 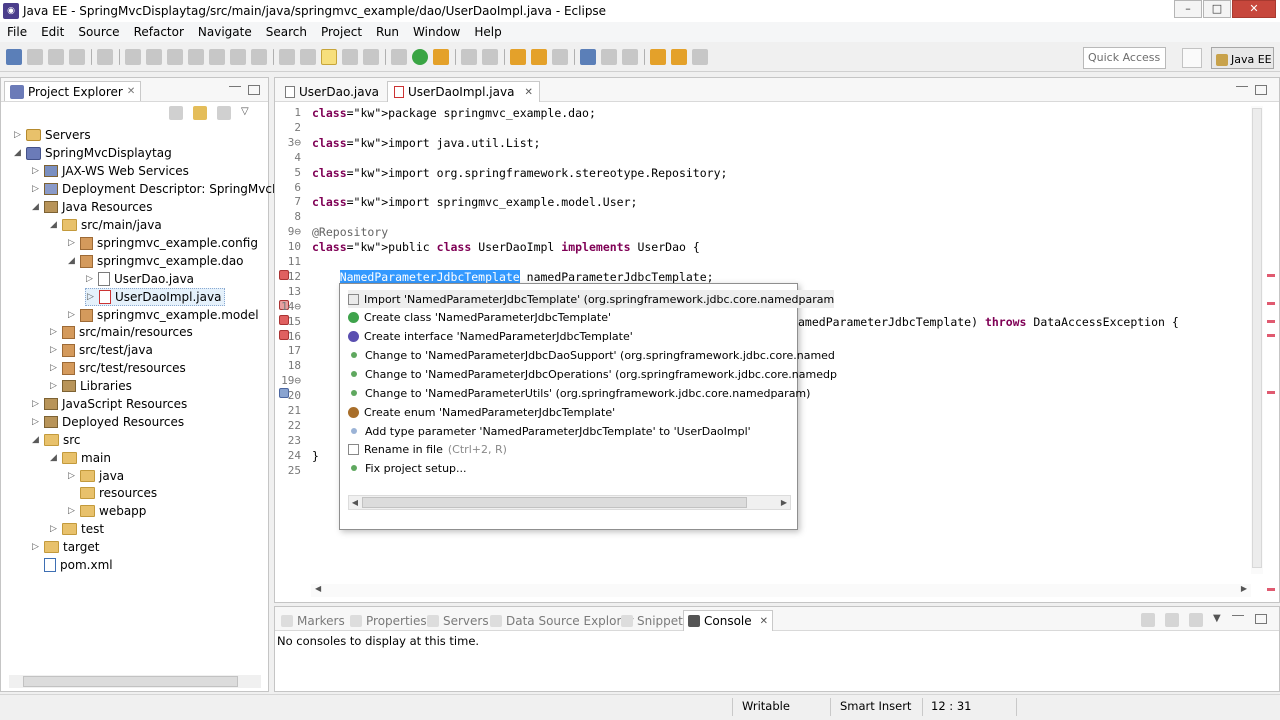 What do you see at coordinates (371, 57) in the screenshot?
I see `show-whitespace-icon` at bounding box center [371, 57].